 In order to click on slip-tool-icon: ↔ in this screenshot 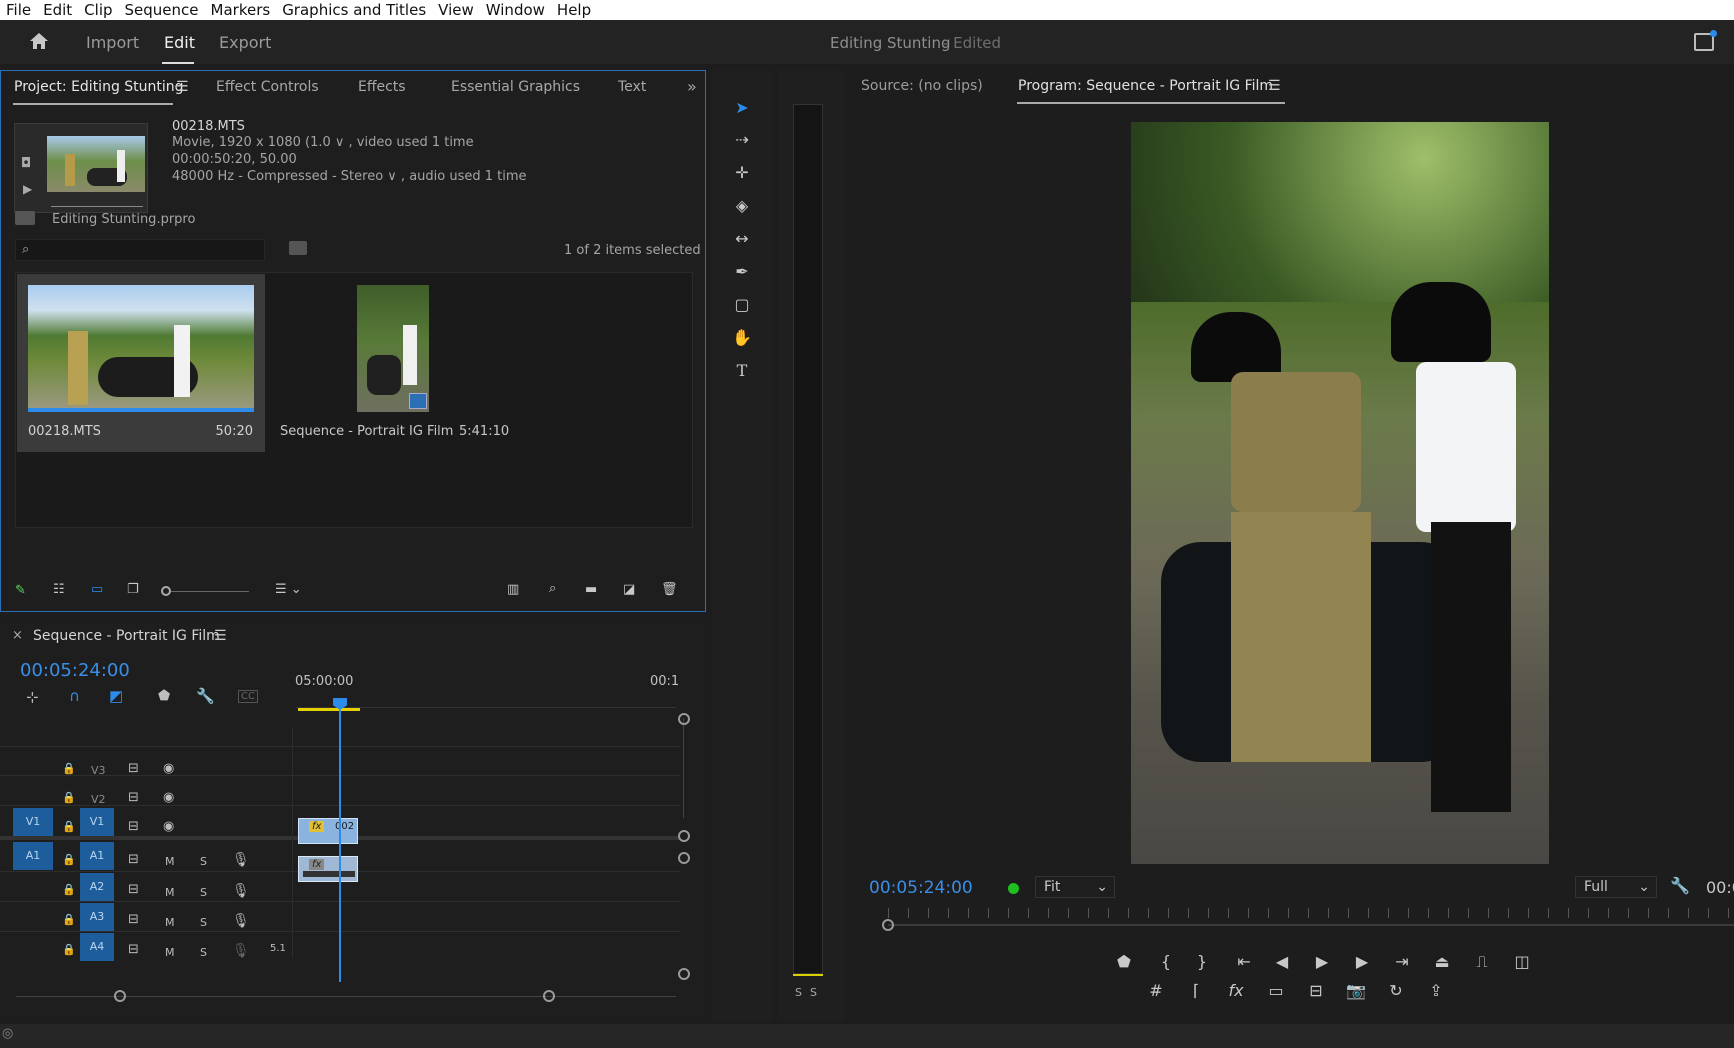, I will do `click(742, 239)`.